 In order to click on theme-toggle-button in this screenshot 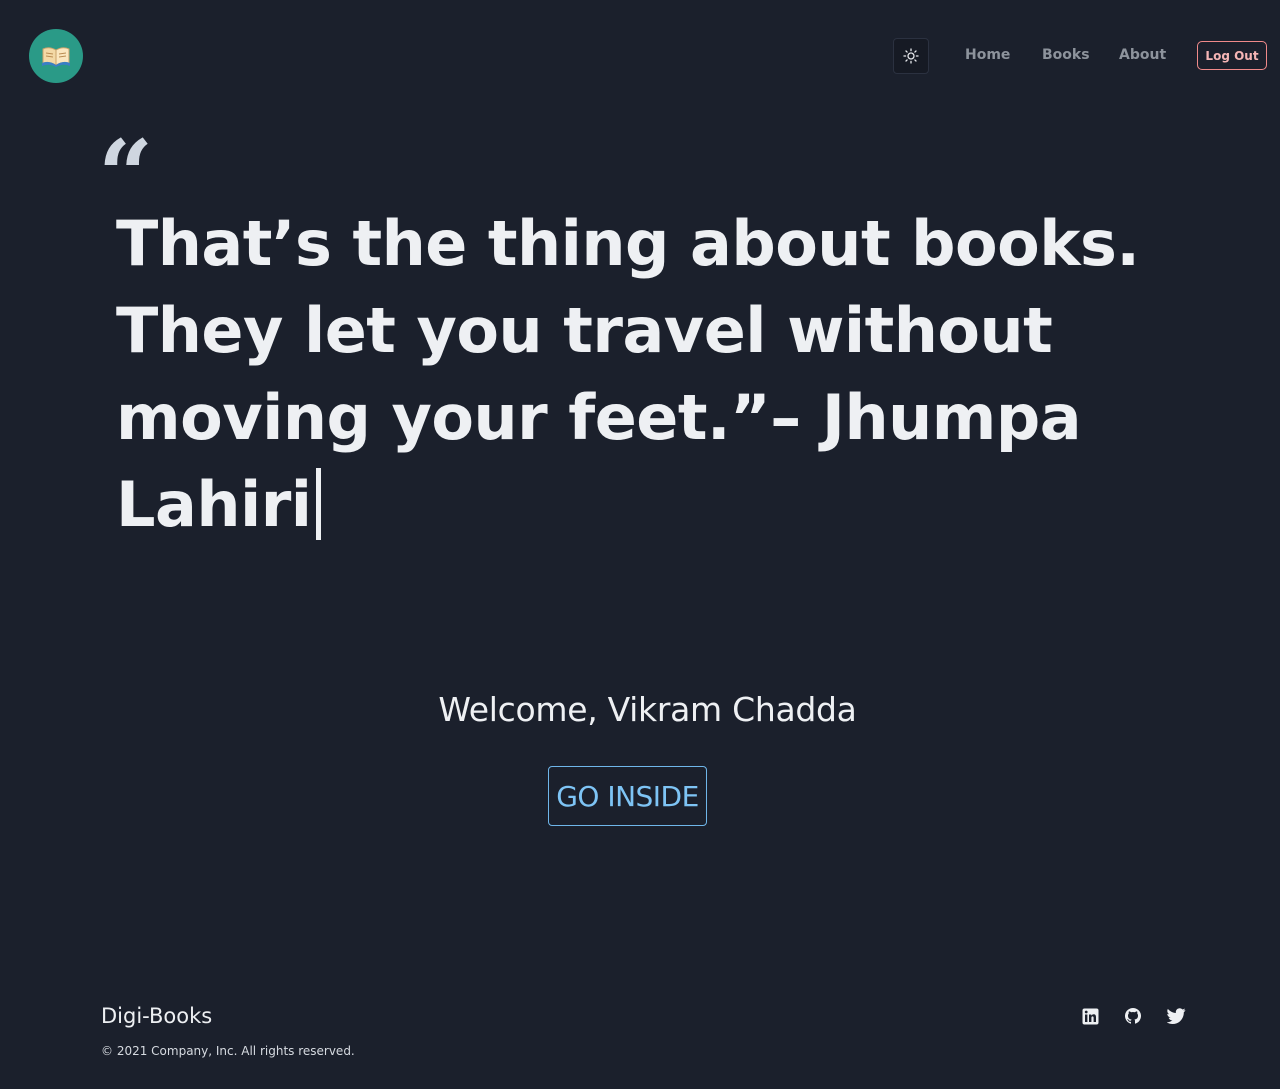, I will do `click(911, 56)`.